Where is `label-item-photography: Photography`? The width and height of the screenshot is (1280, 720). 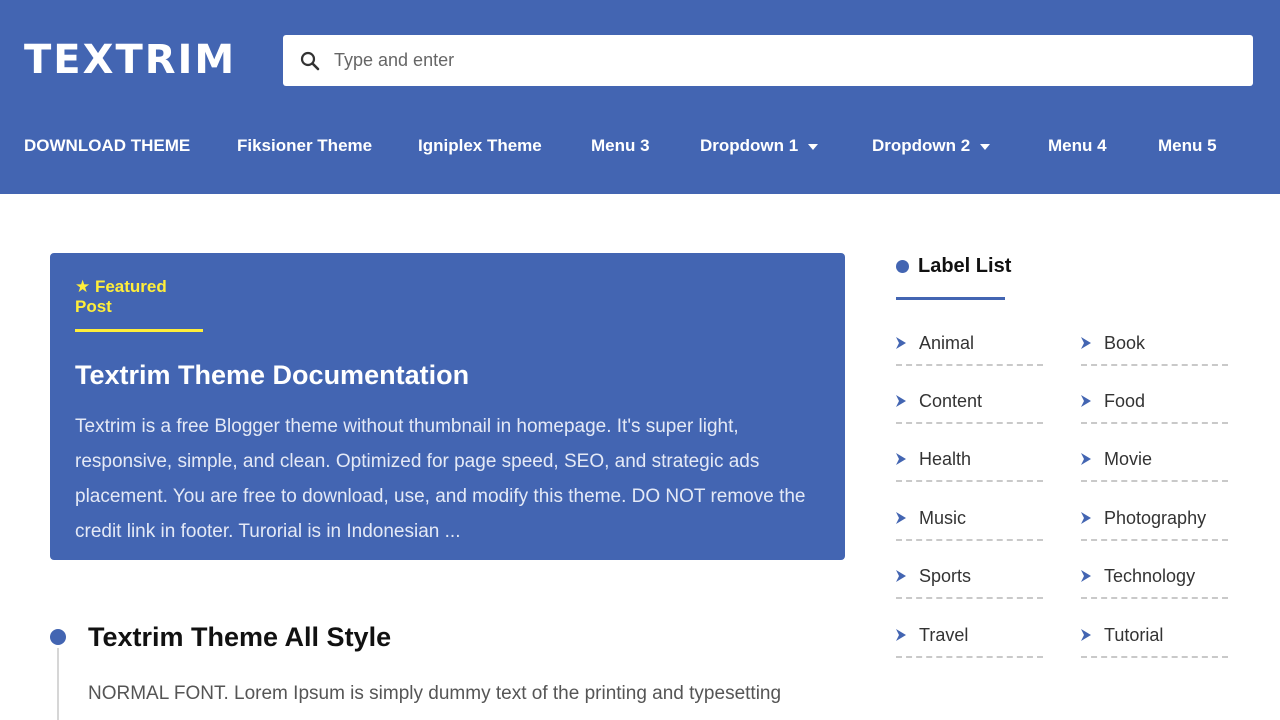 label-item-photography: Photography is located at coordinates (1154, 519).